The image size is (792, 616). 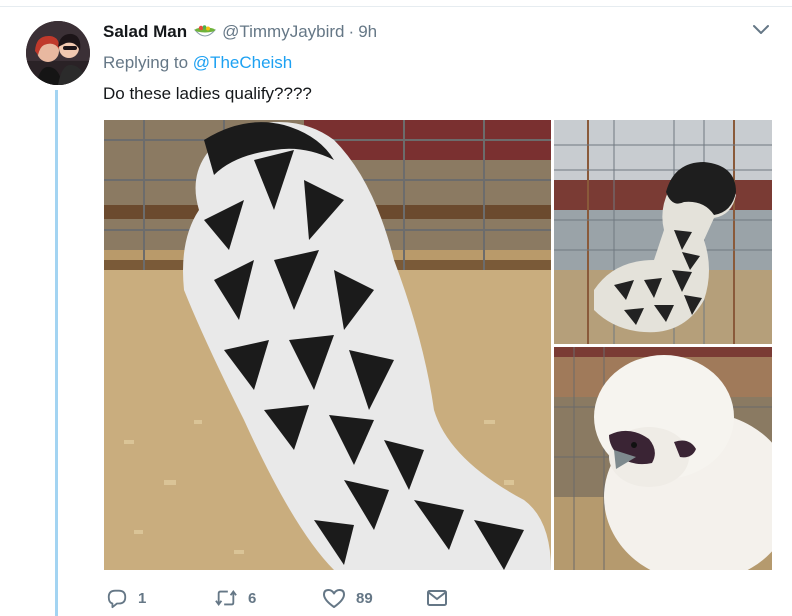 What do you see at coordinates (205, 32) in the screenshot?
I see `salad-emoji-icon` at bounding box center [205, 32].